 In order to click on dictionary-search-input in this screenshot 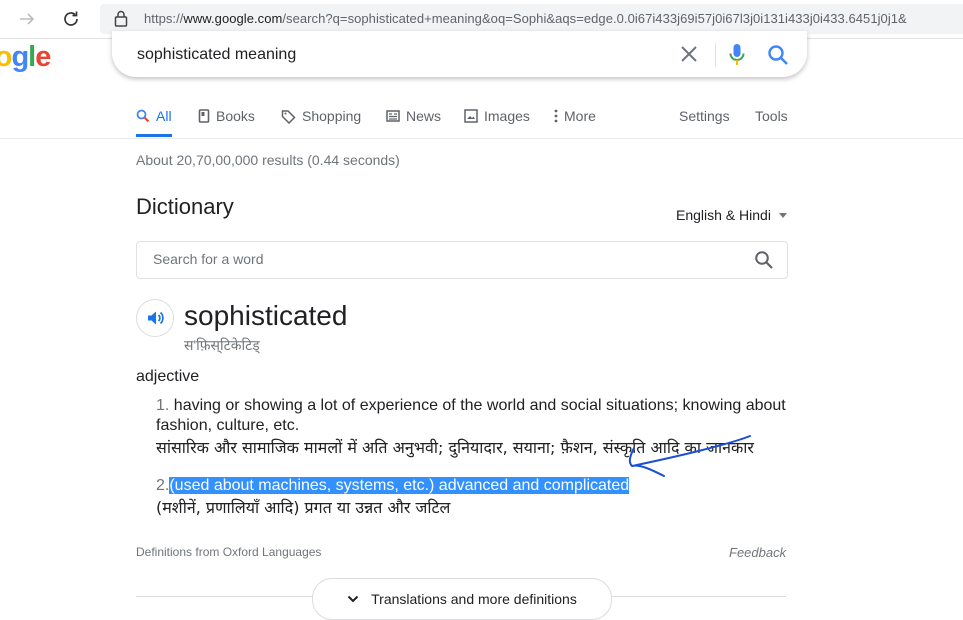, I will do `click(448, 259)`.